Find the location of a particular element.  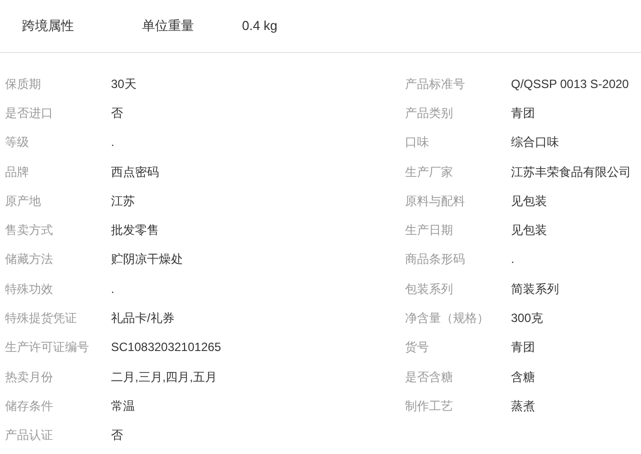

attribute-value: 二月,三月,四月,五月 is located at coordinates (164, 377).